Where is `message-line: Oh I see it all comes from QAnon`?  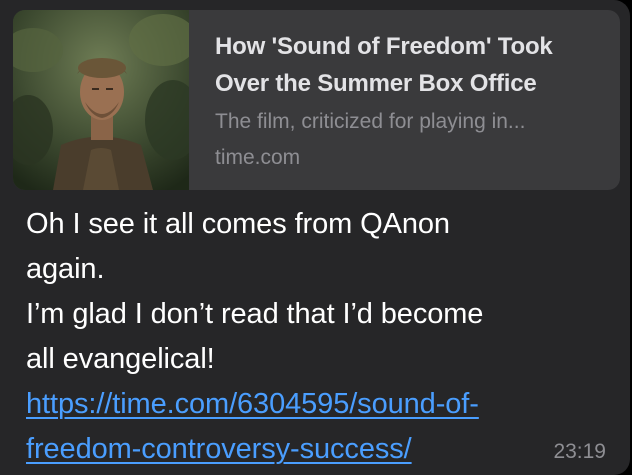
message-line: Oh I see it all comes from QAnon is located at coordinates (238, 224).